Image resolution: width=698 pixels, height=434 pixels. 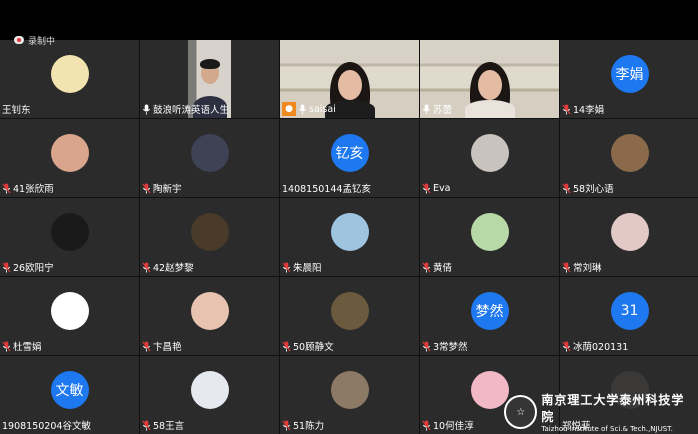 I want to click on participant-name-label: Eva, so click(x=436, y=188).